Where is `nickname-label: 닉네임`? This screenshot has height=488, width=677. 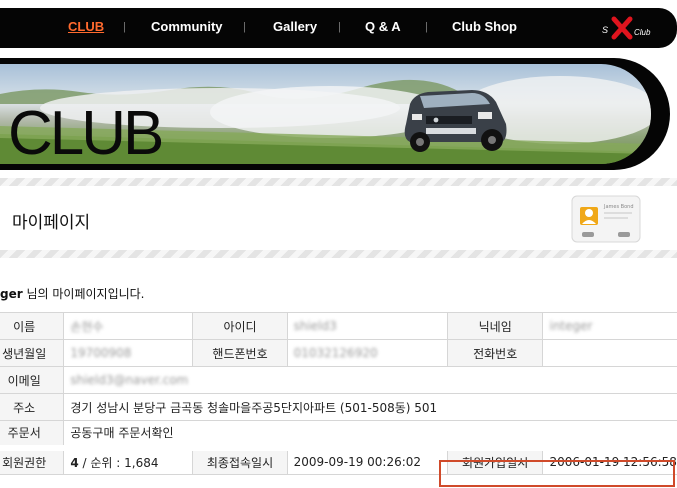
nickname-label: 닉네임 is located at coordinates (495, 326).